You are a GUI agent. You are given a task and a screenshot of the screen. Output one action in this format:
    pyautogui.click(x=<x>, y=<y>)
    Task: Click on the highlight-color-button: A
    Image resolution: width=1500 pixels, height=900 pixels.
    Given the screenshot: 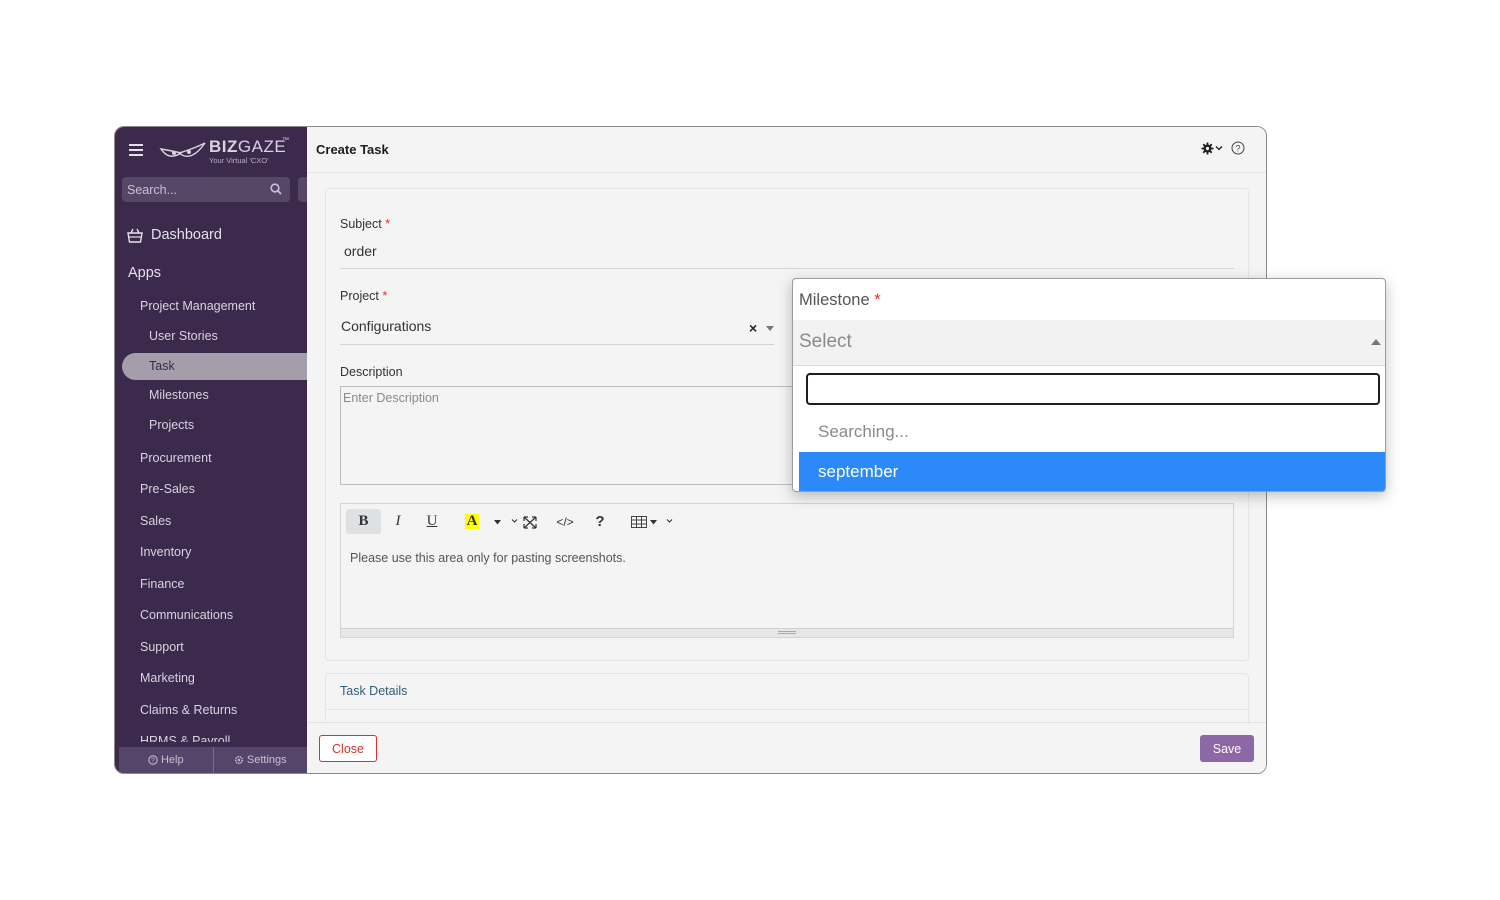 What is the action you would take?
    pyautogui.click(x=472, y=521)
    